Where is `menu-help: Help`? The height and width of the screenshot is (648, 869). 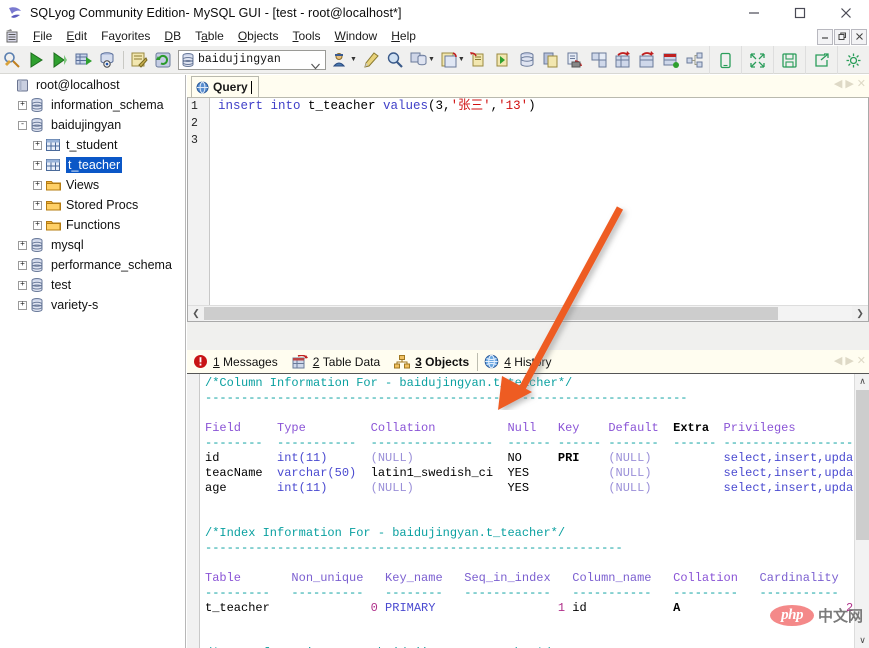
menu-help: Help is located at coordinates (403, 36).